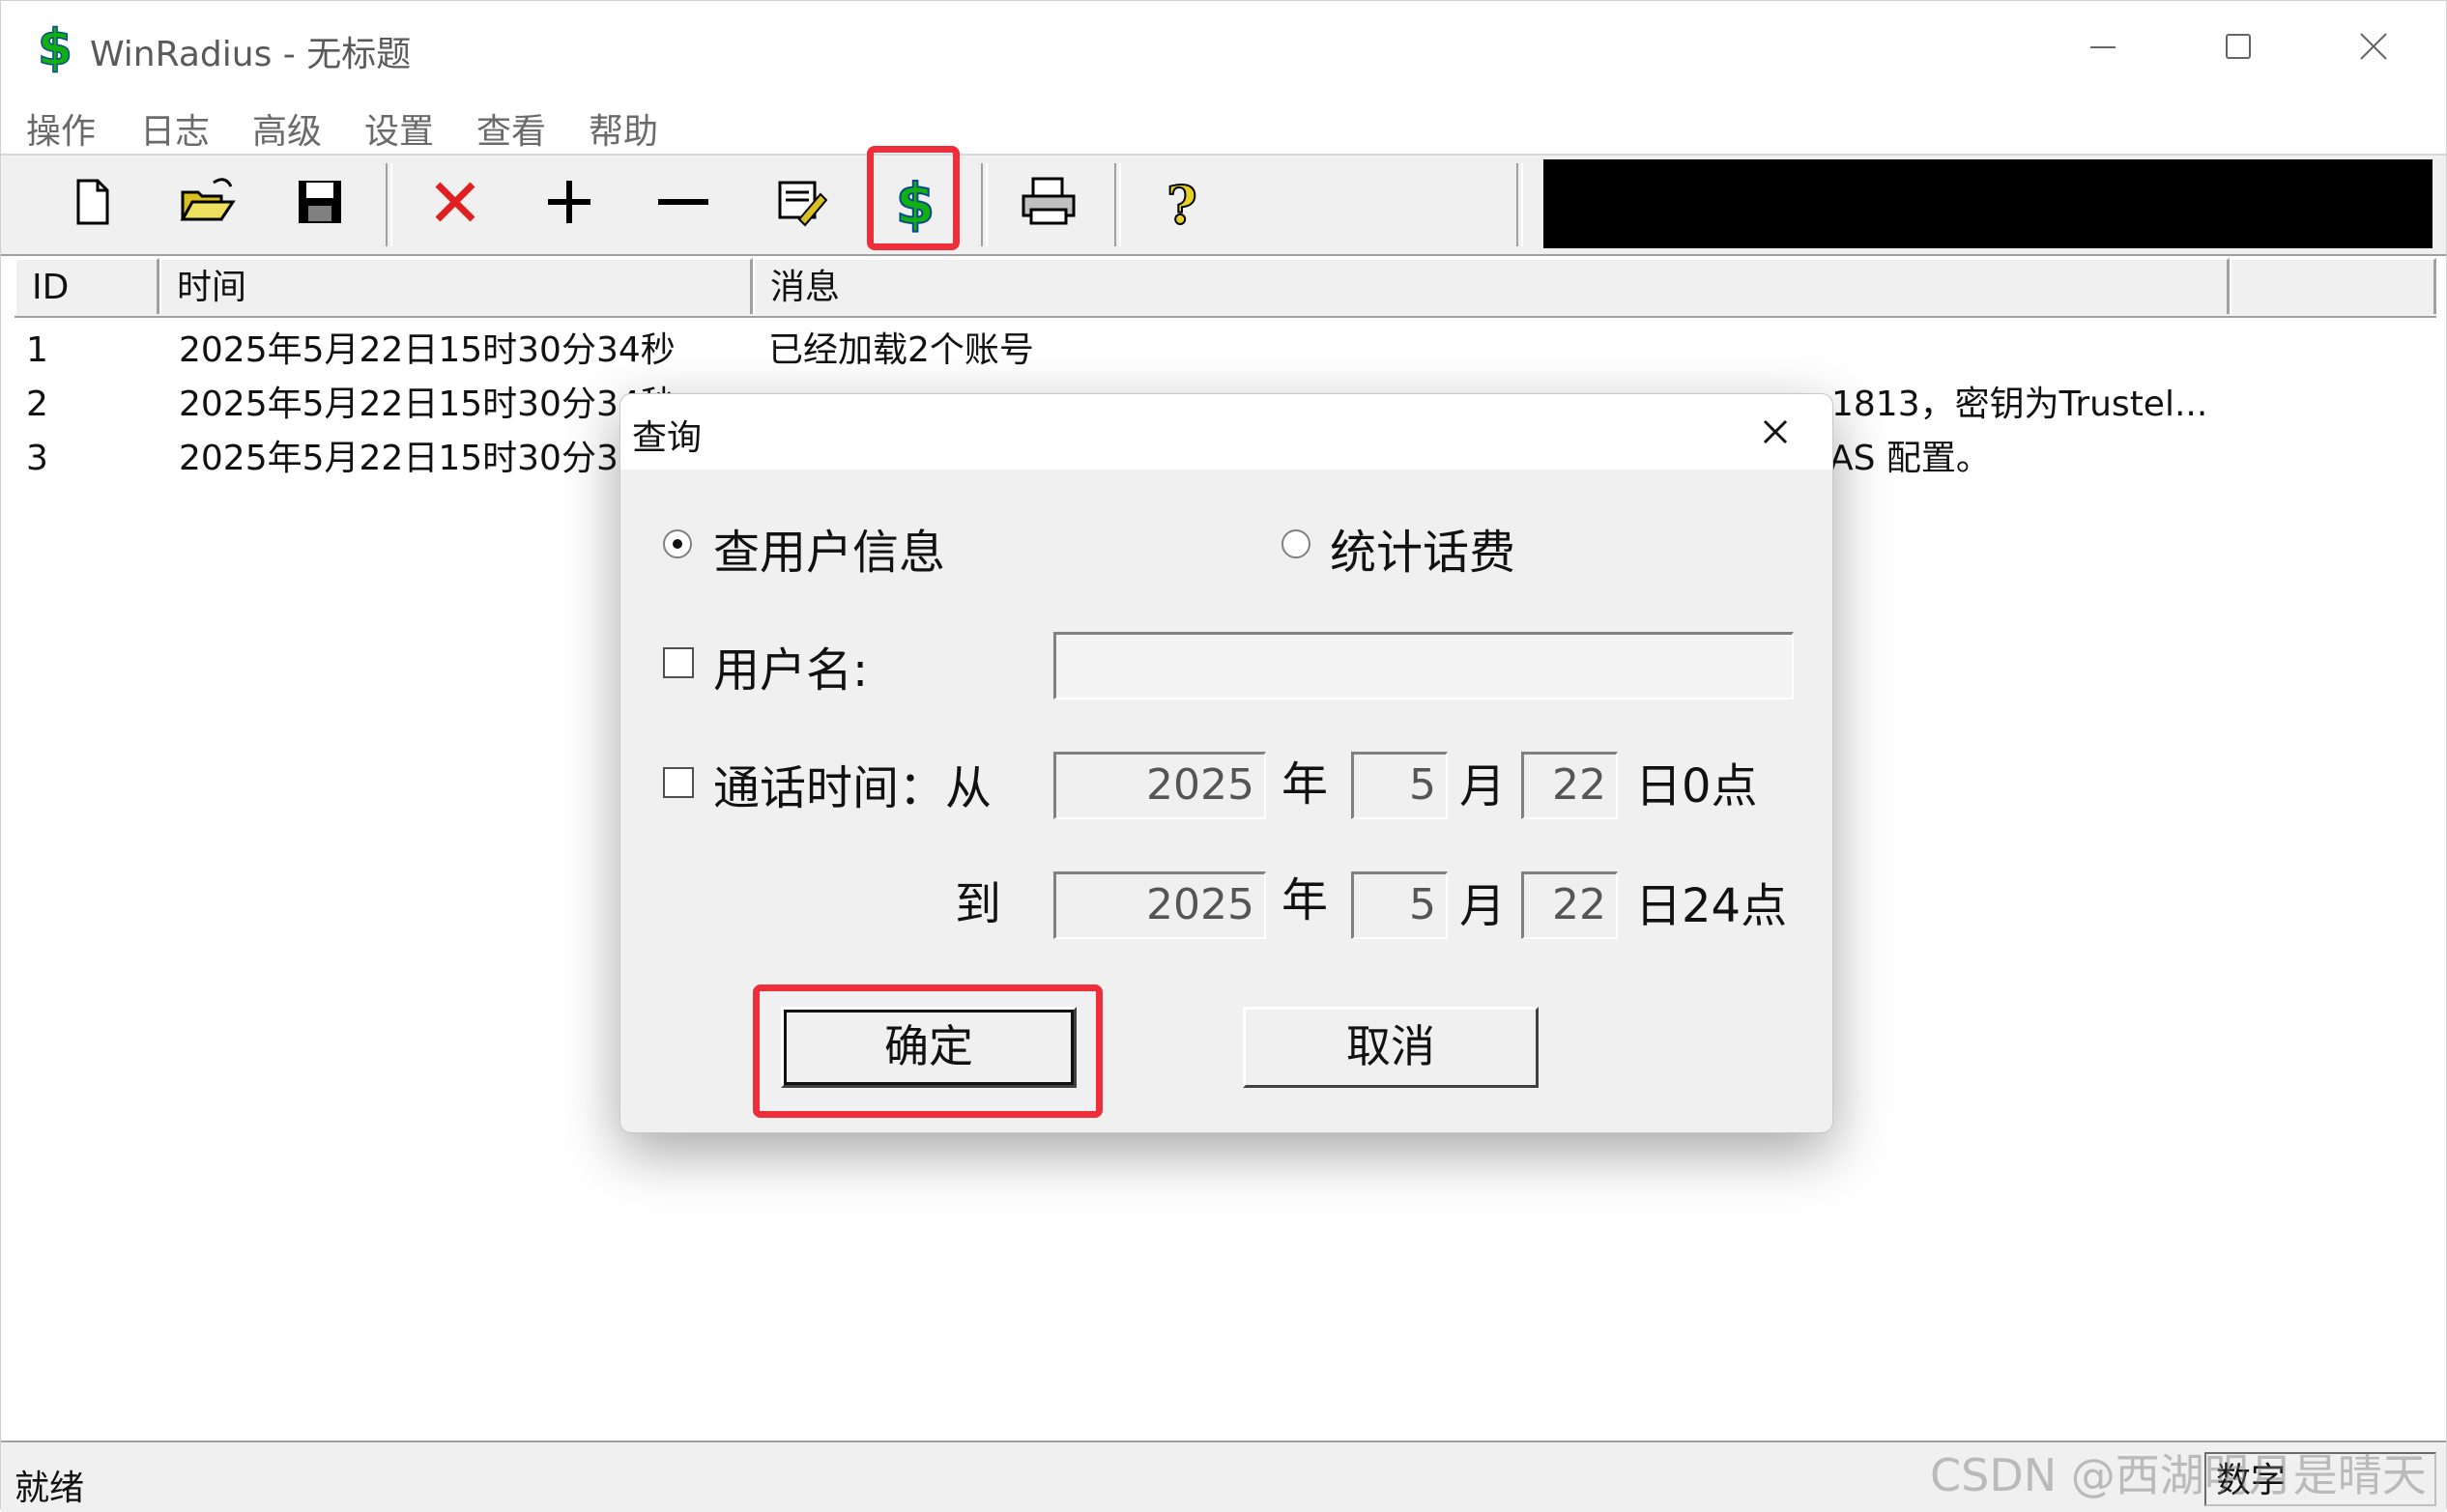 The image size is (2447, 1512). Describe the element at coordinates (1305, 784) in the screenshot. I see `from-year-unit: 年` at that location.